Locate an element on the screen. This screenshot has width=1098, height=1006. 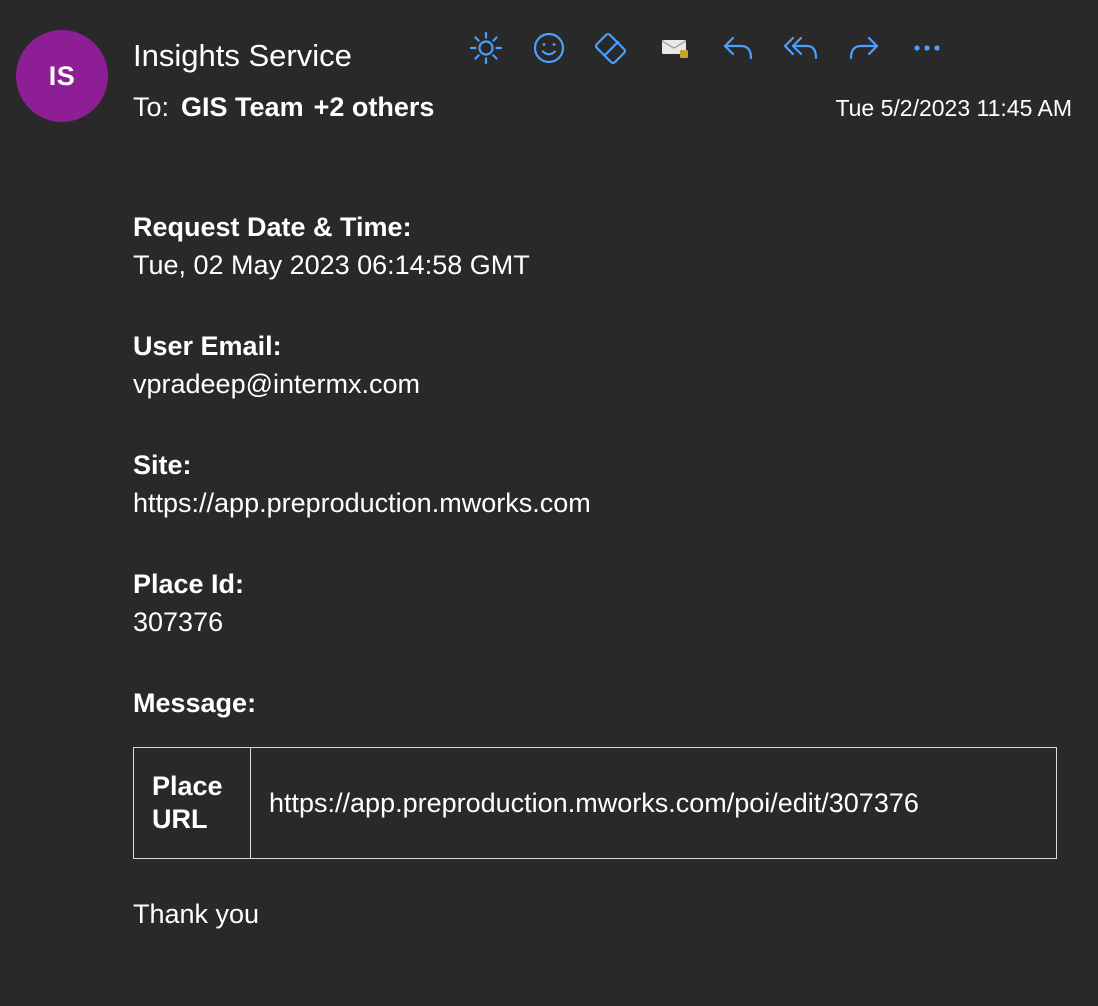
more-actions-button is located at coordinates (927, 48).